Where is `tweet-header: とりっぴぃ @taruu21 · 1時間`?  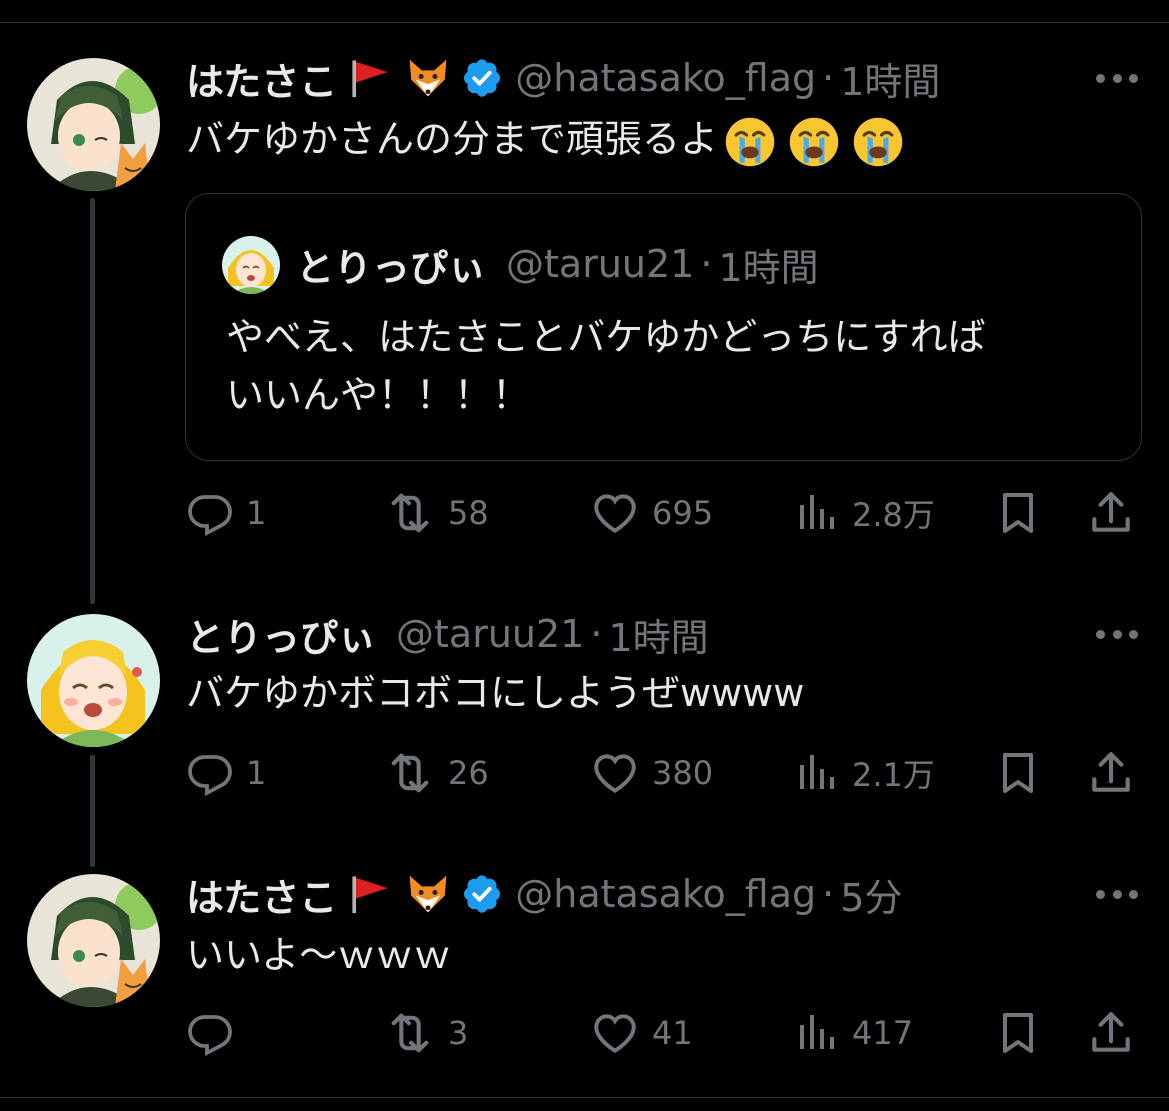
tweet-header: とりっぴぃ @taruu21 · 1時間 is located at coordinates (447, 634).